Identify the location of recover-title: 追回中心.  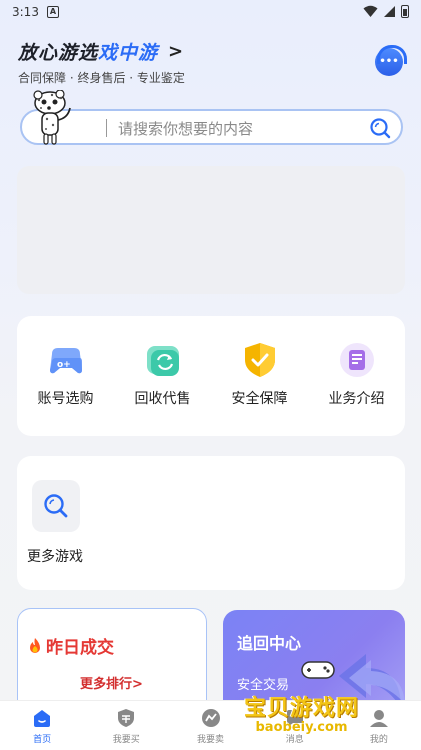
(269, 643).